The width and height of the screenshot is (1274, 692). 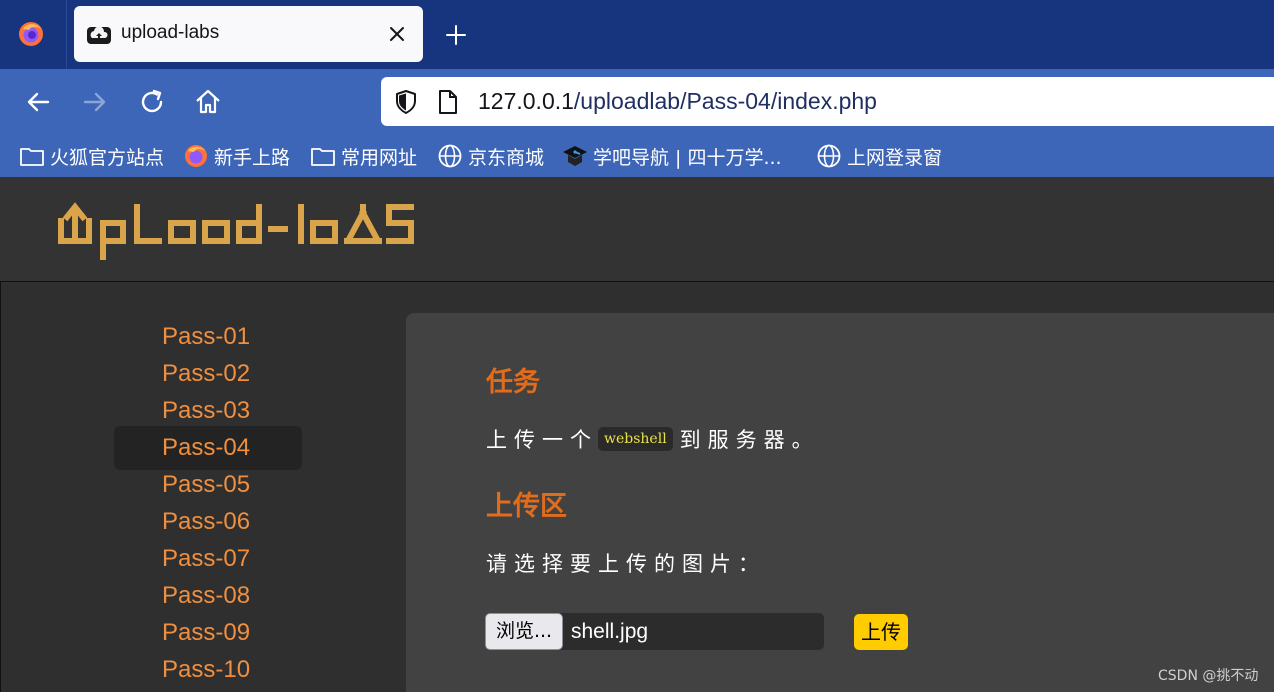 What do you see at coordinates (513, 382) in the screenshot?
I see `task-heading: 任务` at bounding box center [513, 382].